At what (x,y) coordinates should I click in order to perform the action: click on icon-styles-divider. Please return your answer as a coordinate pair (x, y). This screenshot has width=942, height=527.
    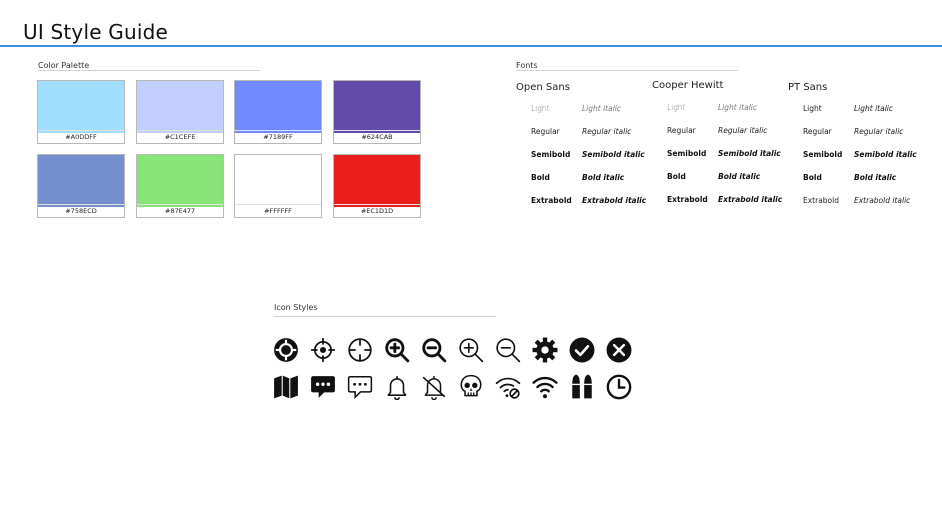
    Looking at the image, I should click on (385, 316).